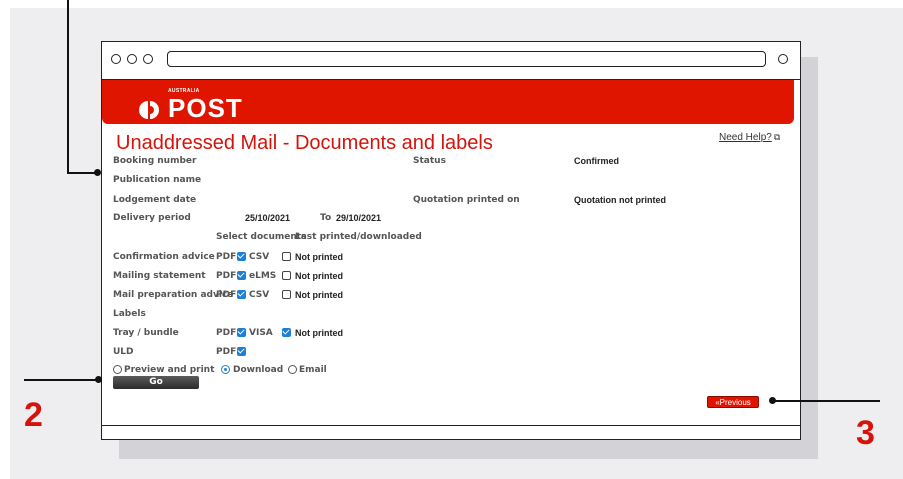  Describe the element at coordinates (865, 433) in the screenshot. I see `callout-number-3: 3` at that location.